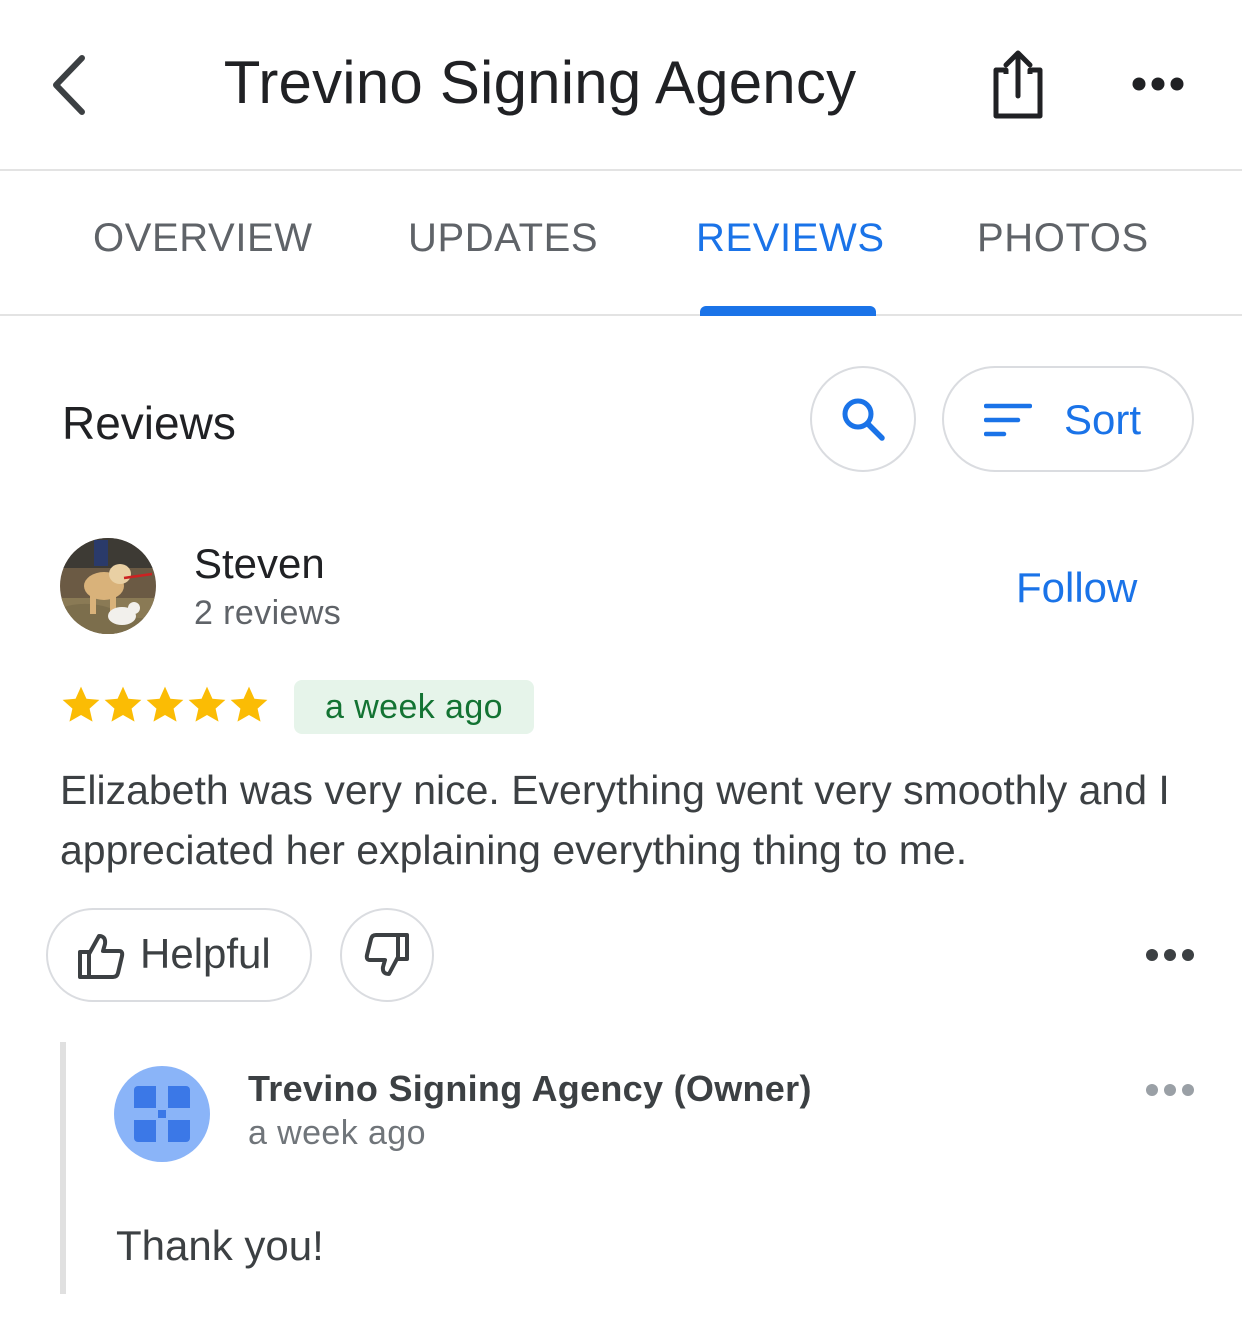  Describe the element at coordinates (790, 238) in the screenshot. I see `tab-reviews: REVIEWS` at that location.